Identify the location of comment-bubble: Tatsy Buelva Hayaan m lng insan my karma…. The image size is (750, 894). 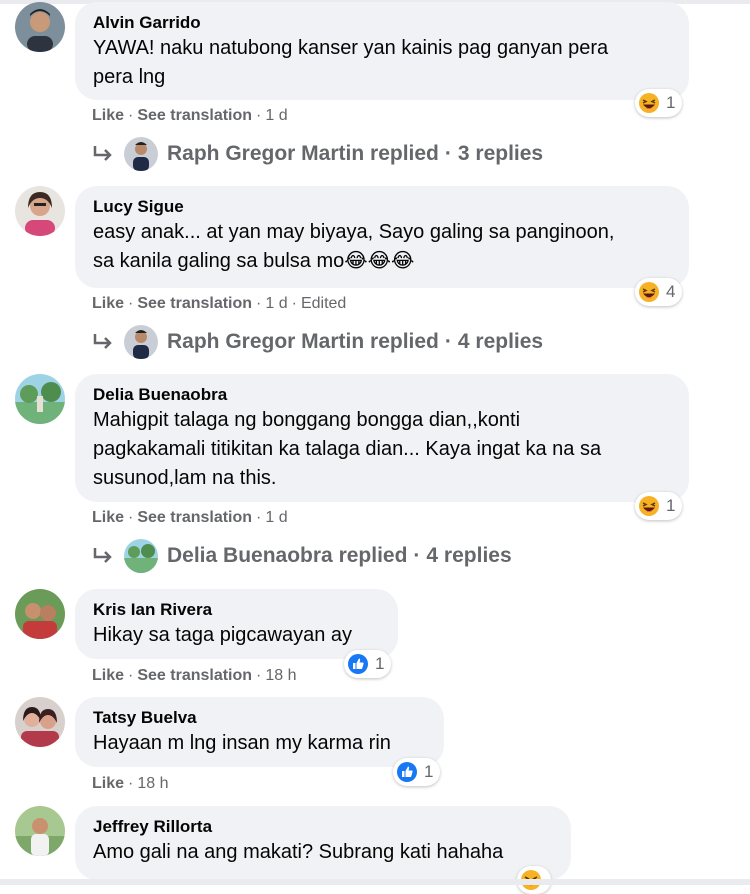
(259, 732).